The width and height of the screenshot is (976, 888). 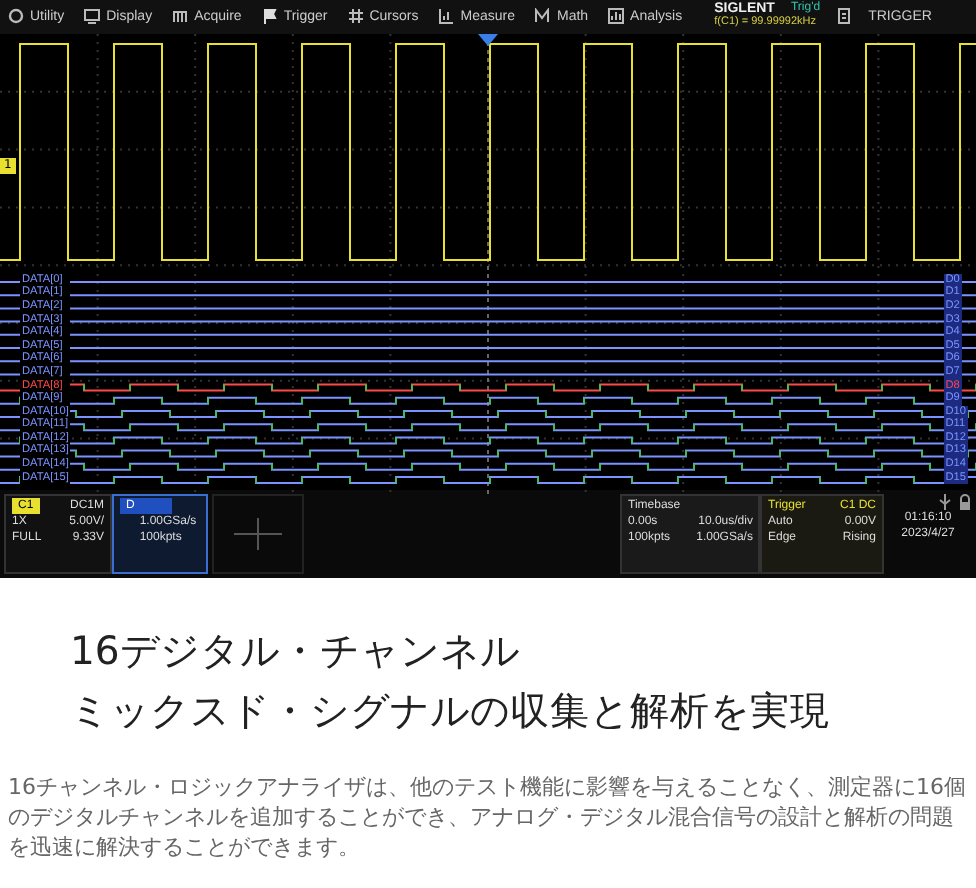 What do you see at coordinates (446, 16) in the screenshot?
I see `chart-icon` at bounding box center [446, 16].